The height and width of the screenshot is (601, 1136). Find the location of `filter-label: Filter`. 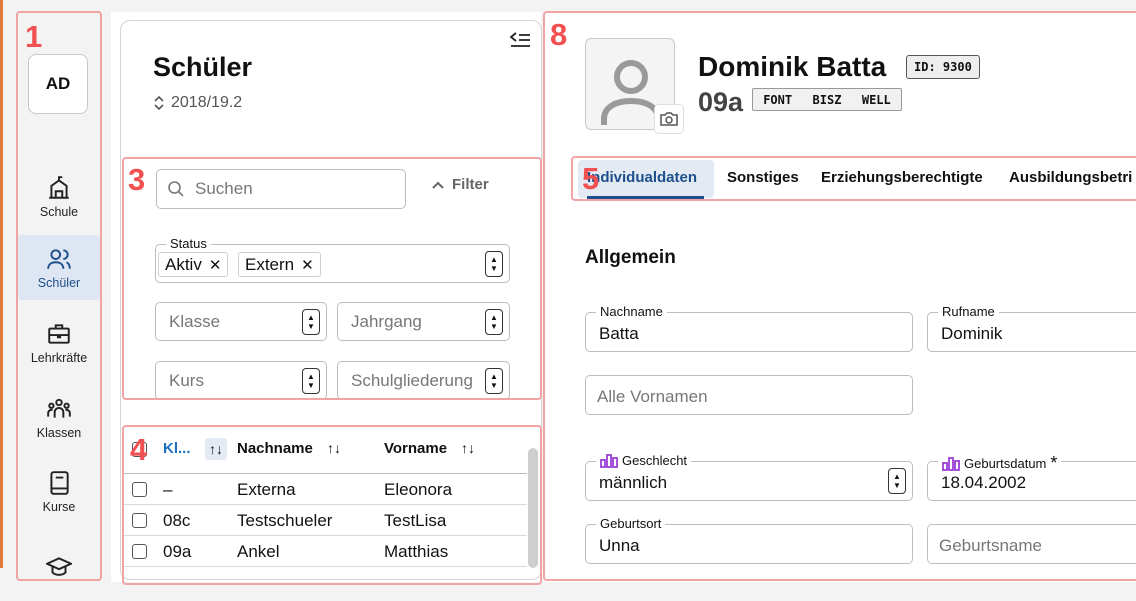

filter-label: Filter is located at coordinates (470, 184).